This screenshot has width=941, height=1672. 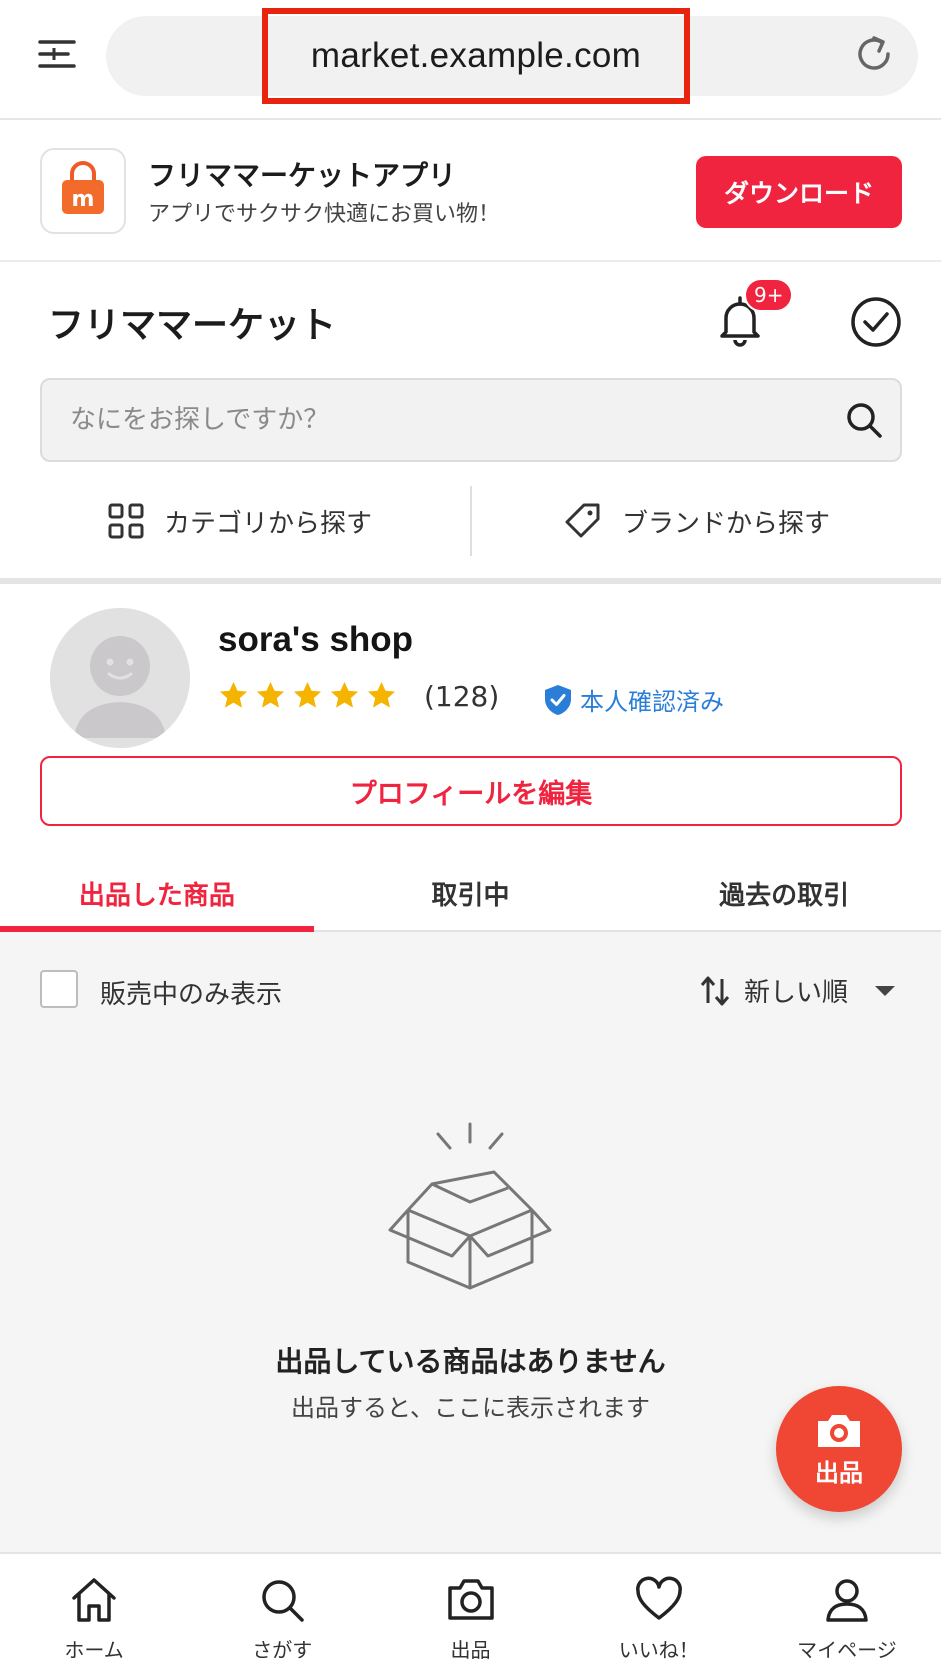 I want to click on person-avatar-icon, so click(x=120, y=678).